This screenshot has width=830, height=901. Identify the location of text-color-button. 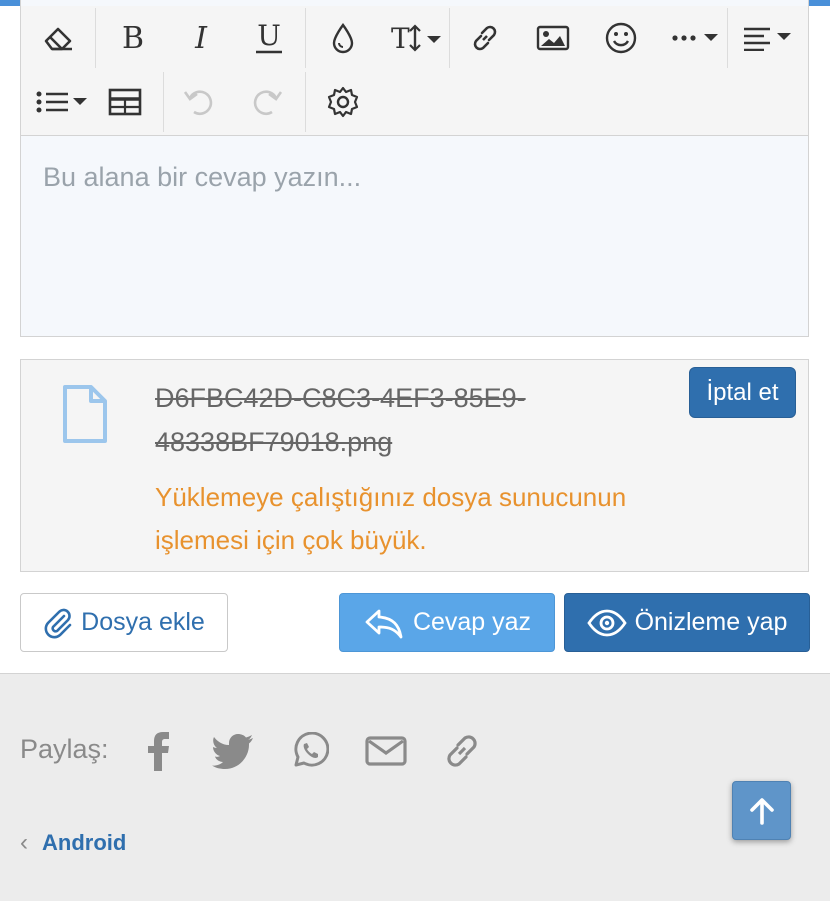
(343, 38).